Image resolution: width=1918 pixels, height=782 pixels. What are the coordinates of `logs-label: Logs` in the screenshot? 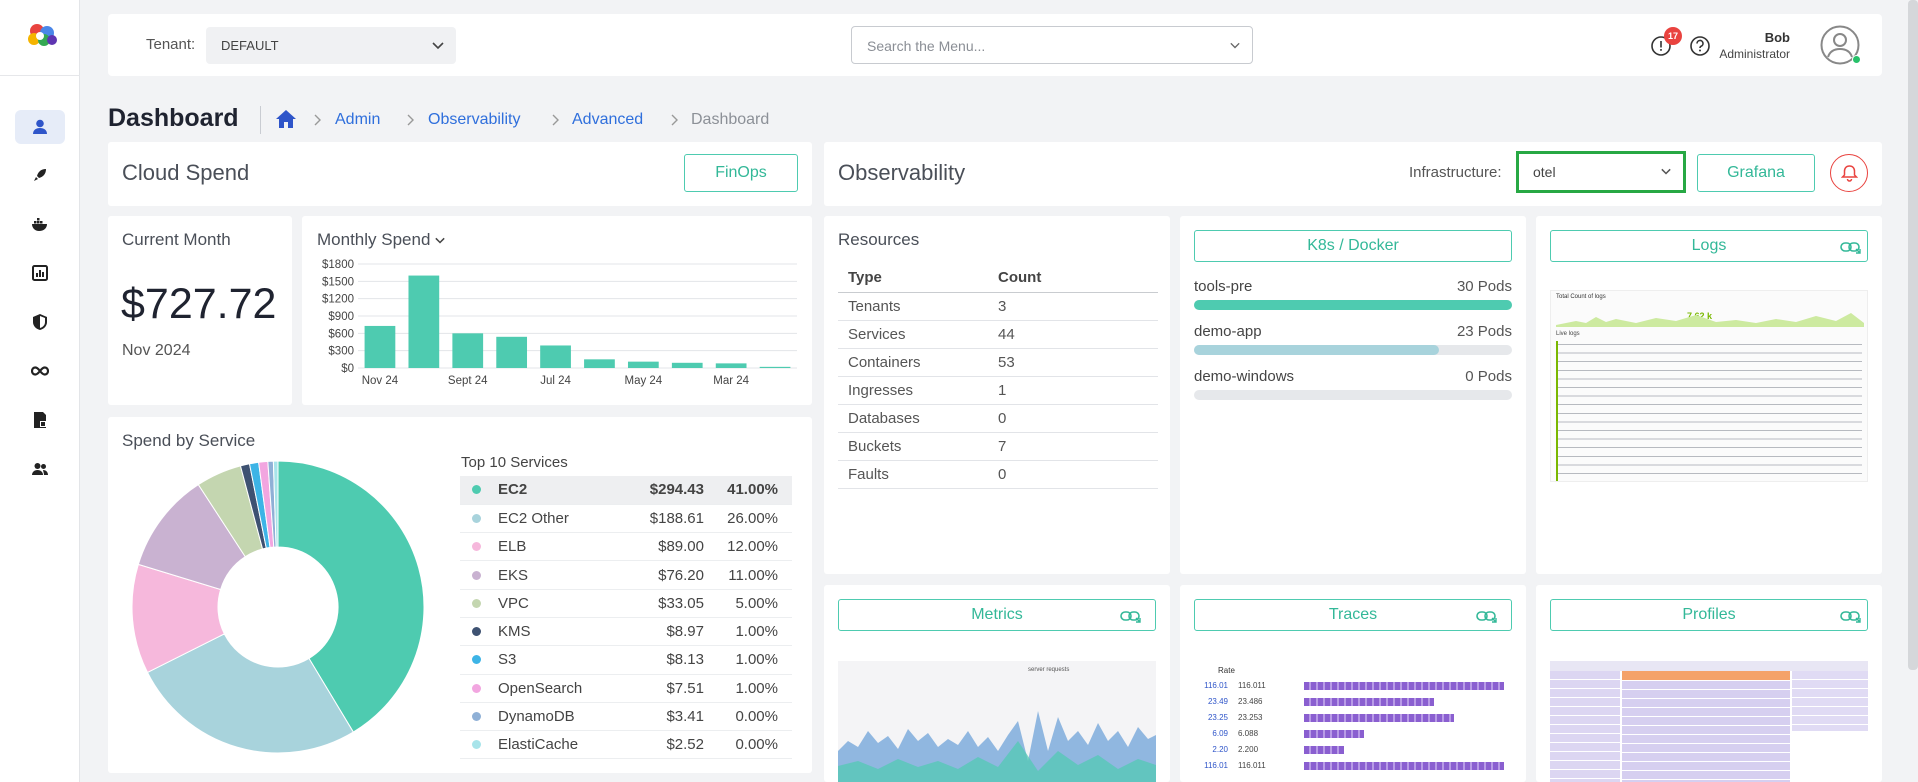 It's located at (1709, 245).